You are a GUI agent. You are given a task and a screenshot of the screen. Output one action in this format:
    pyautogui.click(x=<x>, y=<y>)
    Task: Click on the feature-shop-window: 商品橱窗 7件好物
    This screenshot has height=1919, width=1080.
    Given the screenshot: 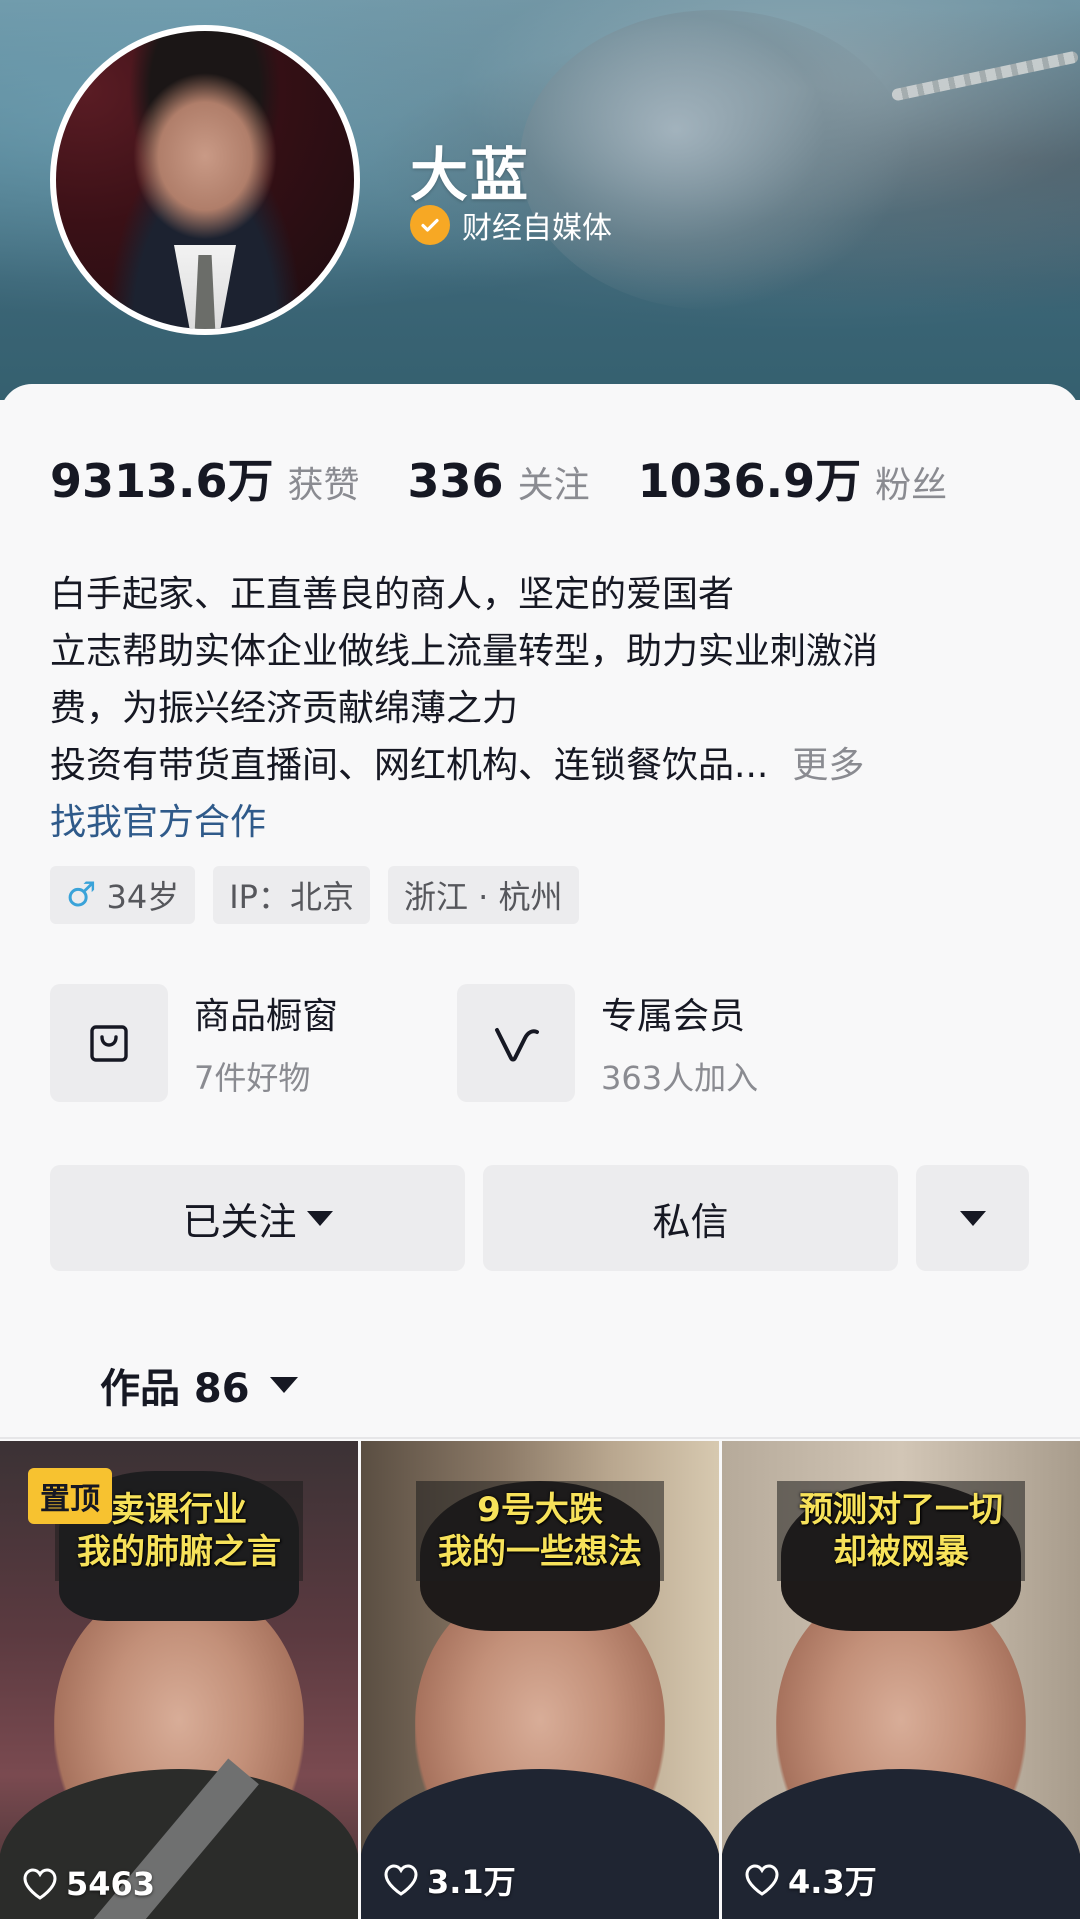 What is the action you would take?
    pyautogui.click(x=253, y=1043)
    